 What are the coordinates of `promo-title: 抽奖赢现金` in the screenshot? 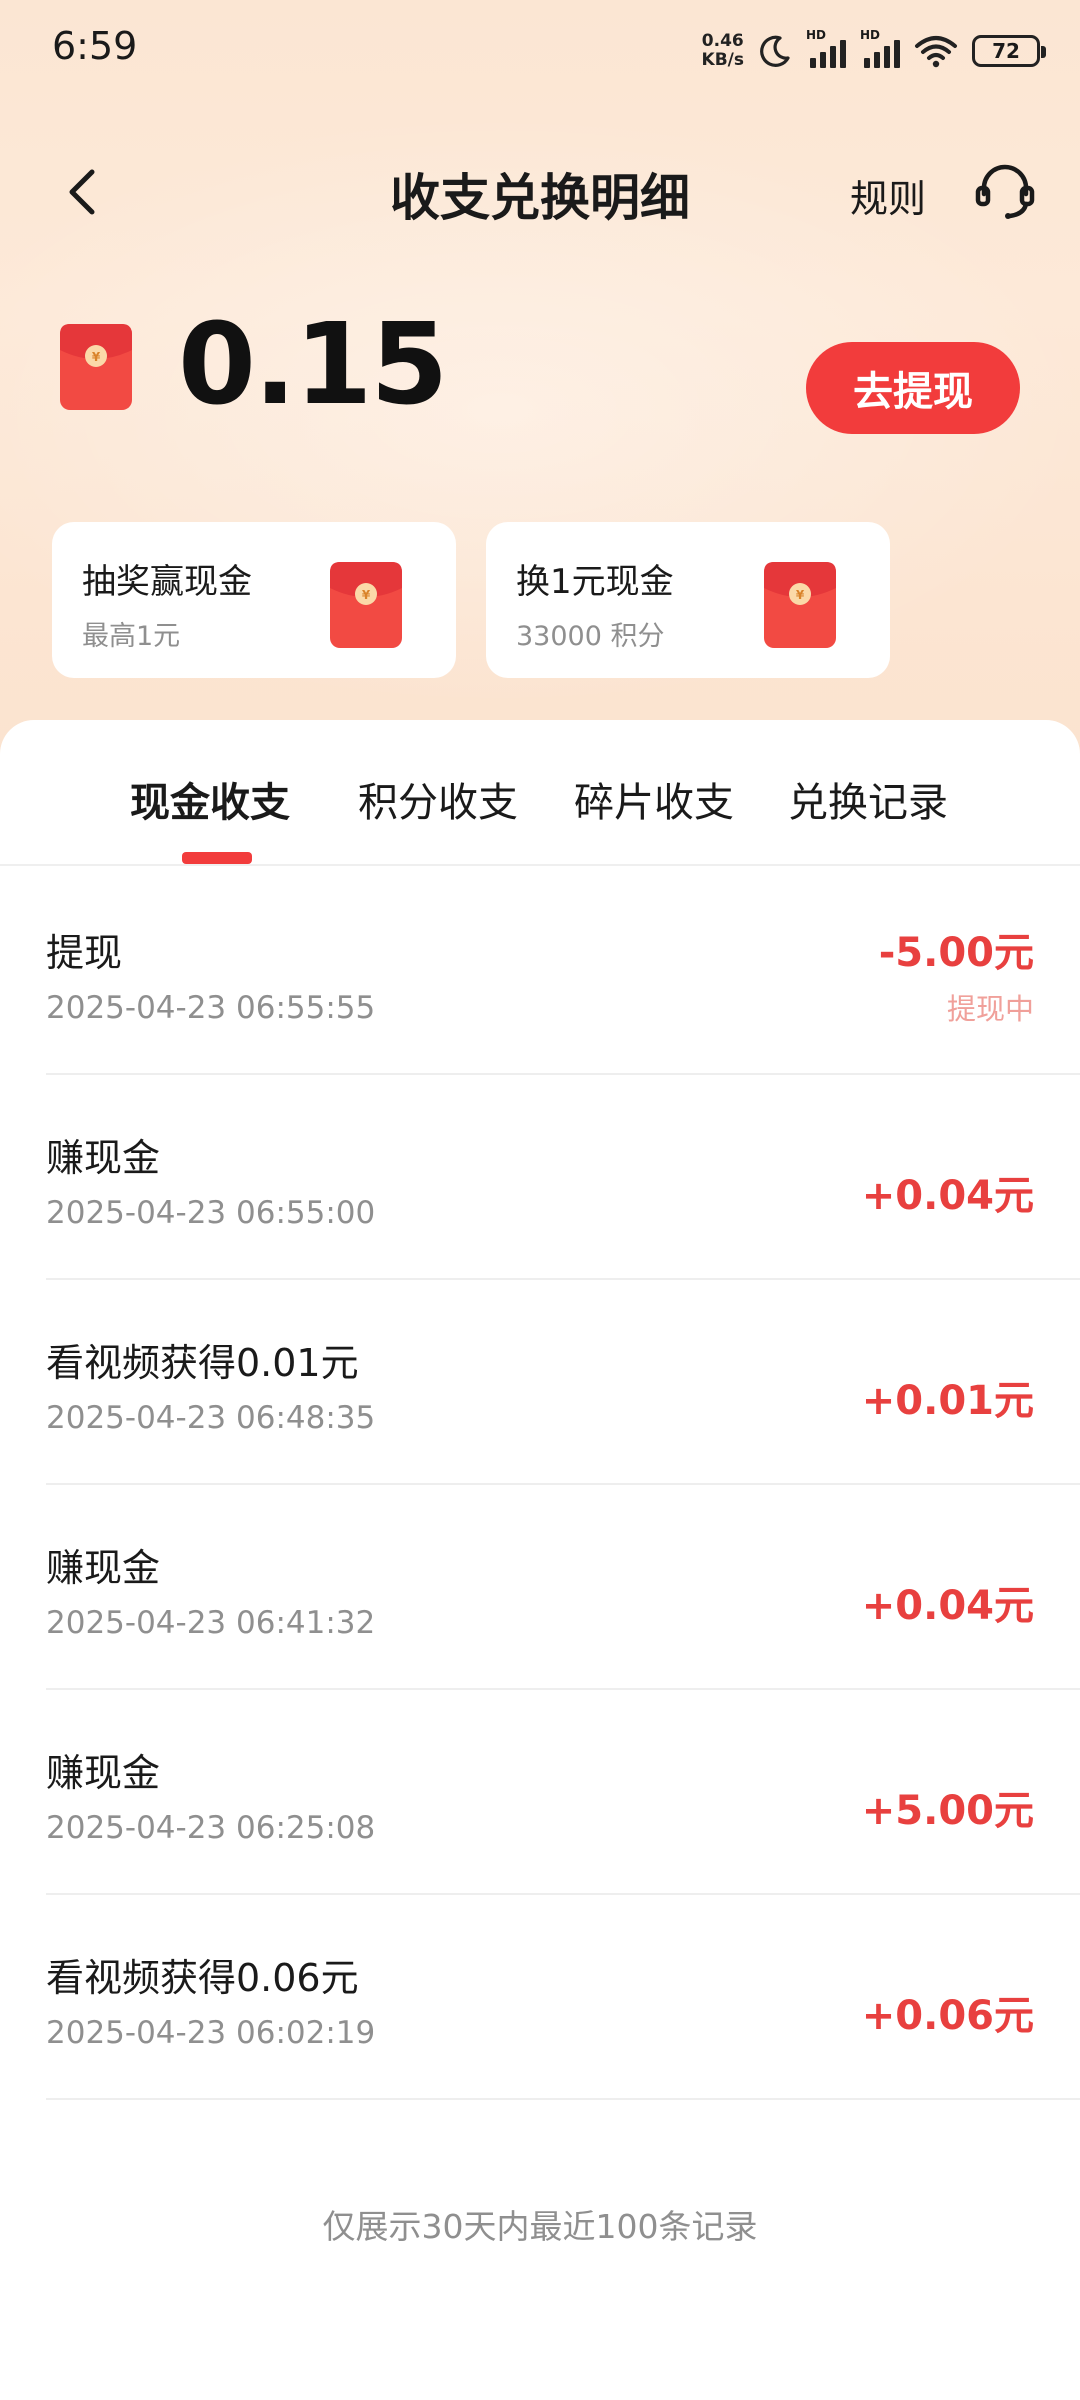 It's located at (167, 582).